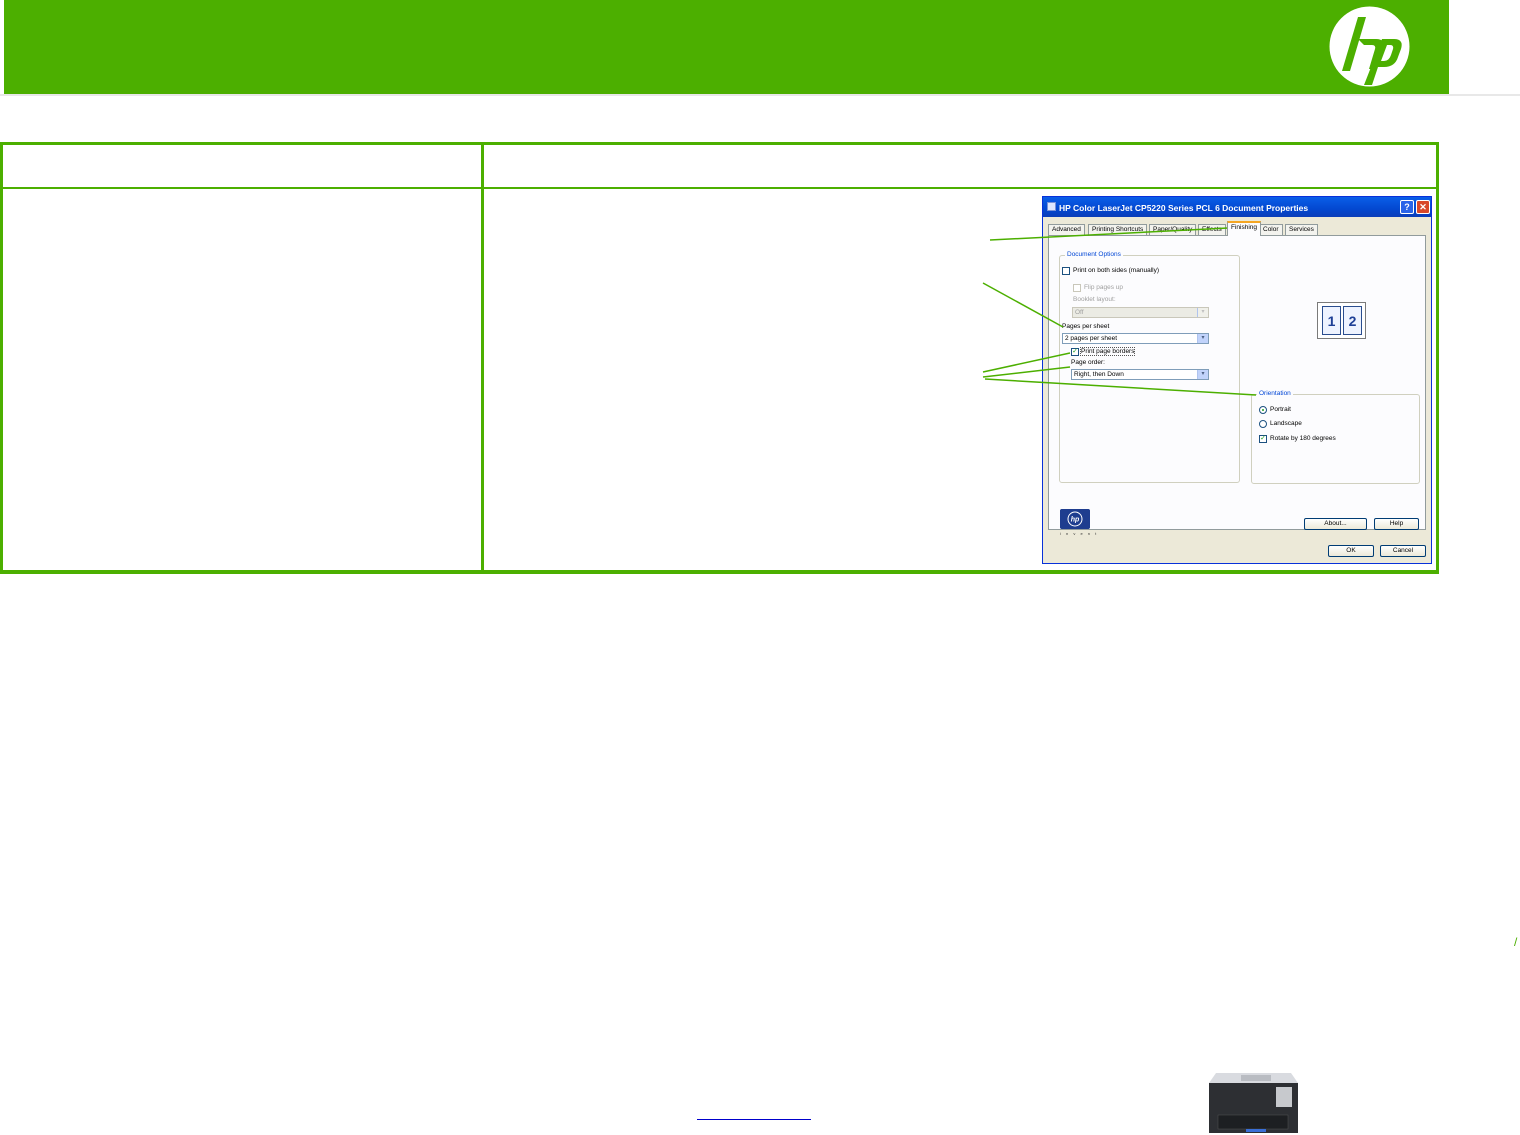 The image size is (1520, 1135). What do you see at coordinates (1107, 351) in the screenshot?
I see `print-page-borders-label: Print page borders` at bounding box center [1107, 351].